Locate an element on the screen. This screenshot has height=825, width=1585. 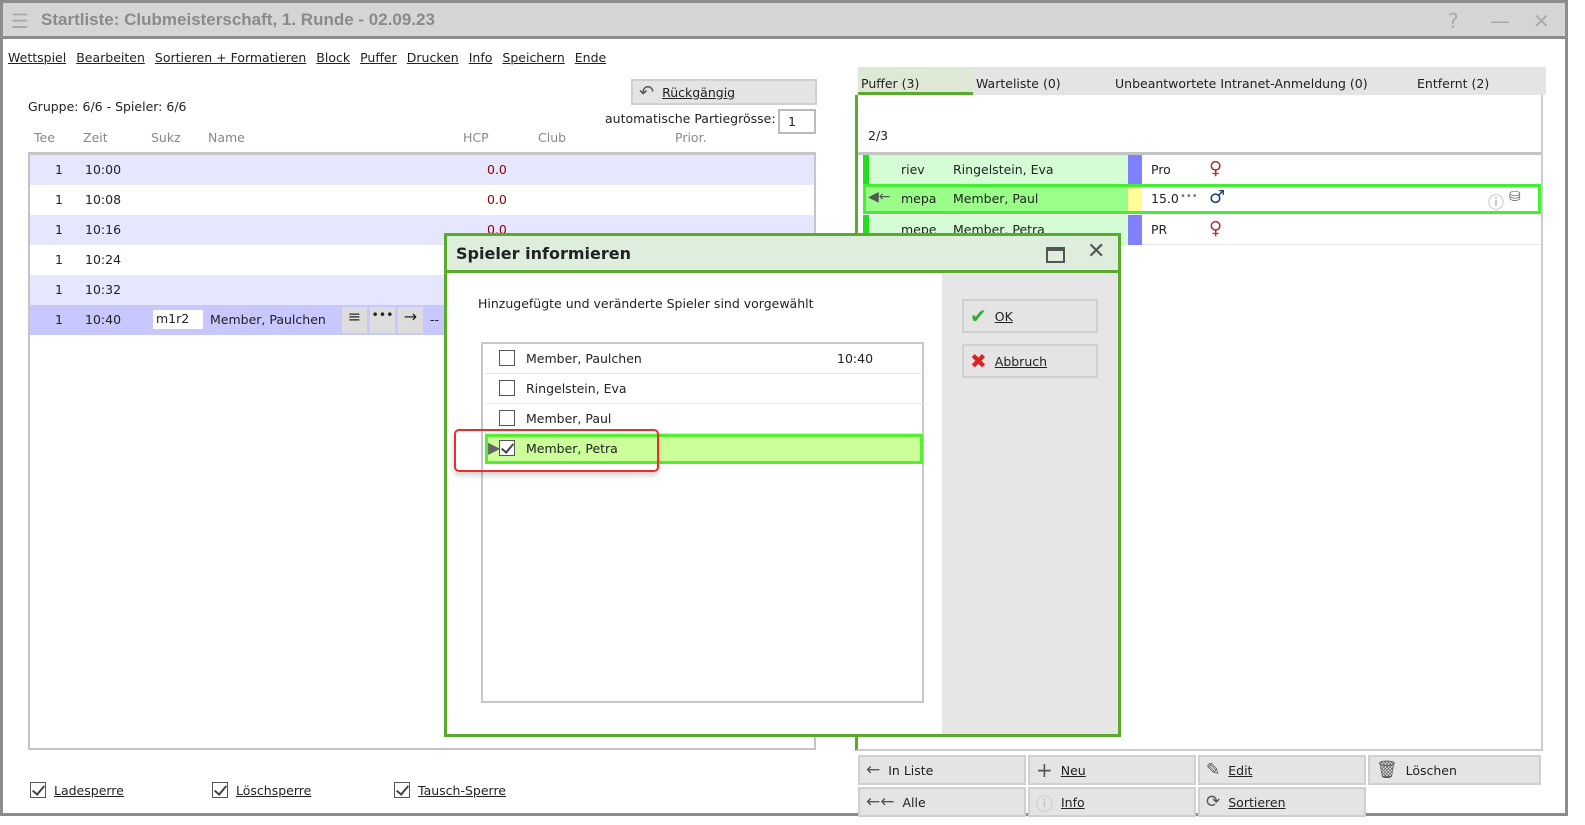
menu-drucken: Drucken is located at coordinates (433, 57).